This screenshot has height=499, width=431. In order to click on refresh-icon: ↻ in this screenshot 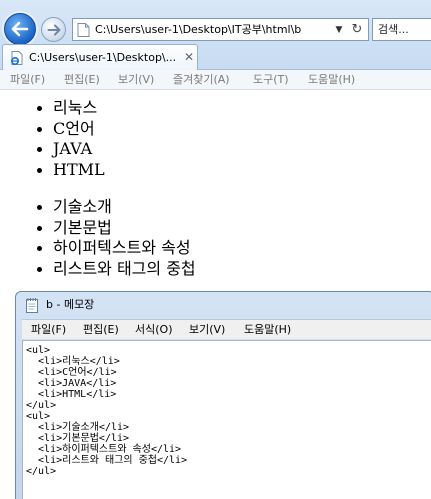, I will do `click(357, 30)`.